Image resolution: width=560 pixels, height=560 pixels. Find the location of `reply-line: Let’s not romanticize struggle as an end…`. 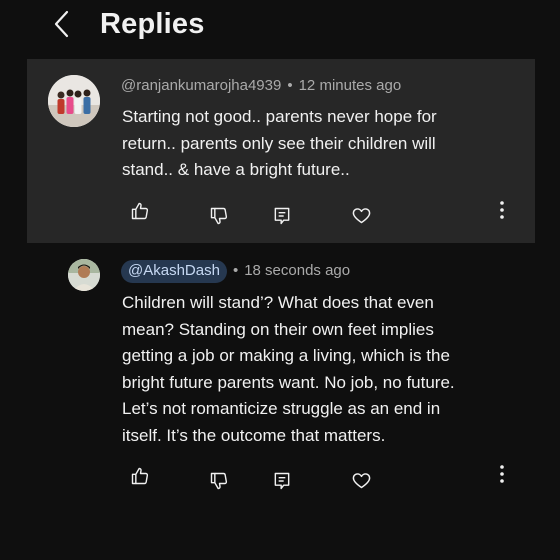

reply-line: Let’s not romanticize struggle as an end… is located at coordinates (281, 408).